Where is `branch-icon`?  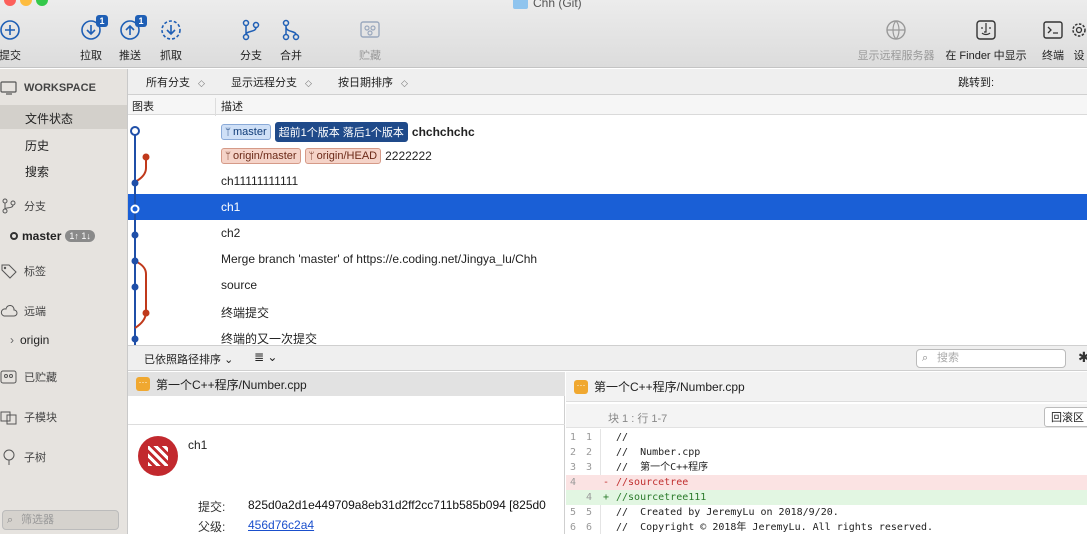 branch-icon is located at coordinates (9, 206).